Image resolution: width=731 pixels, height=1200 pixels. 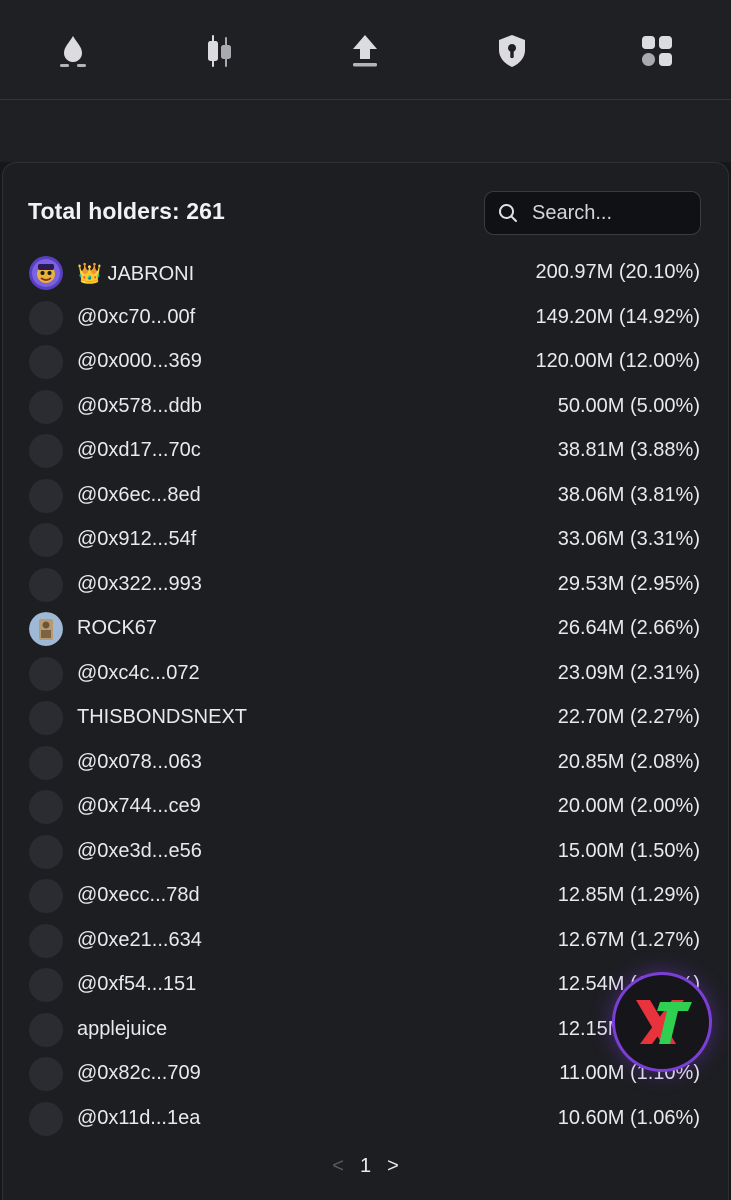 I want to click on holder-name: @0xe3d...e56, so click(x=139, y=851).